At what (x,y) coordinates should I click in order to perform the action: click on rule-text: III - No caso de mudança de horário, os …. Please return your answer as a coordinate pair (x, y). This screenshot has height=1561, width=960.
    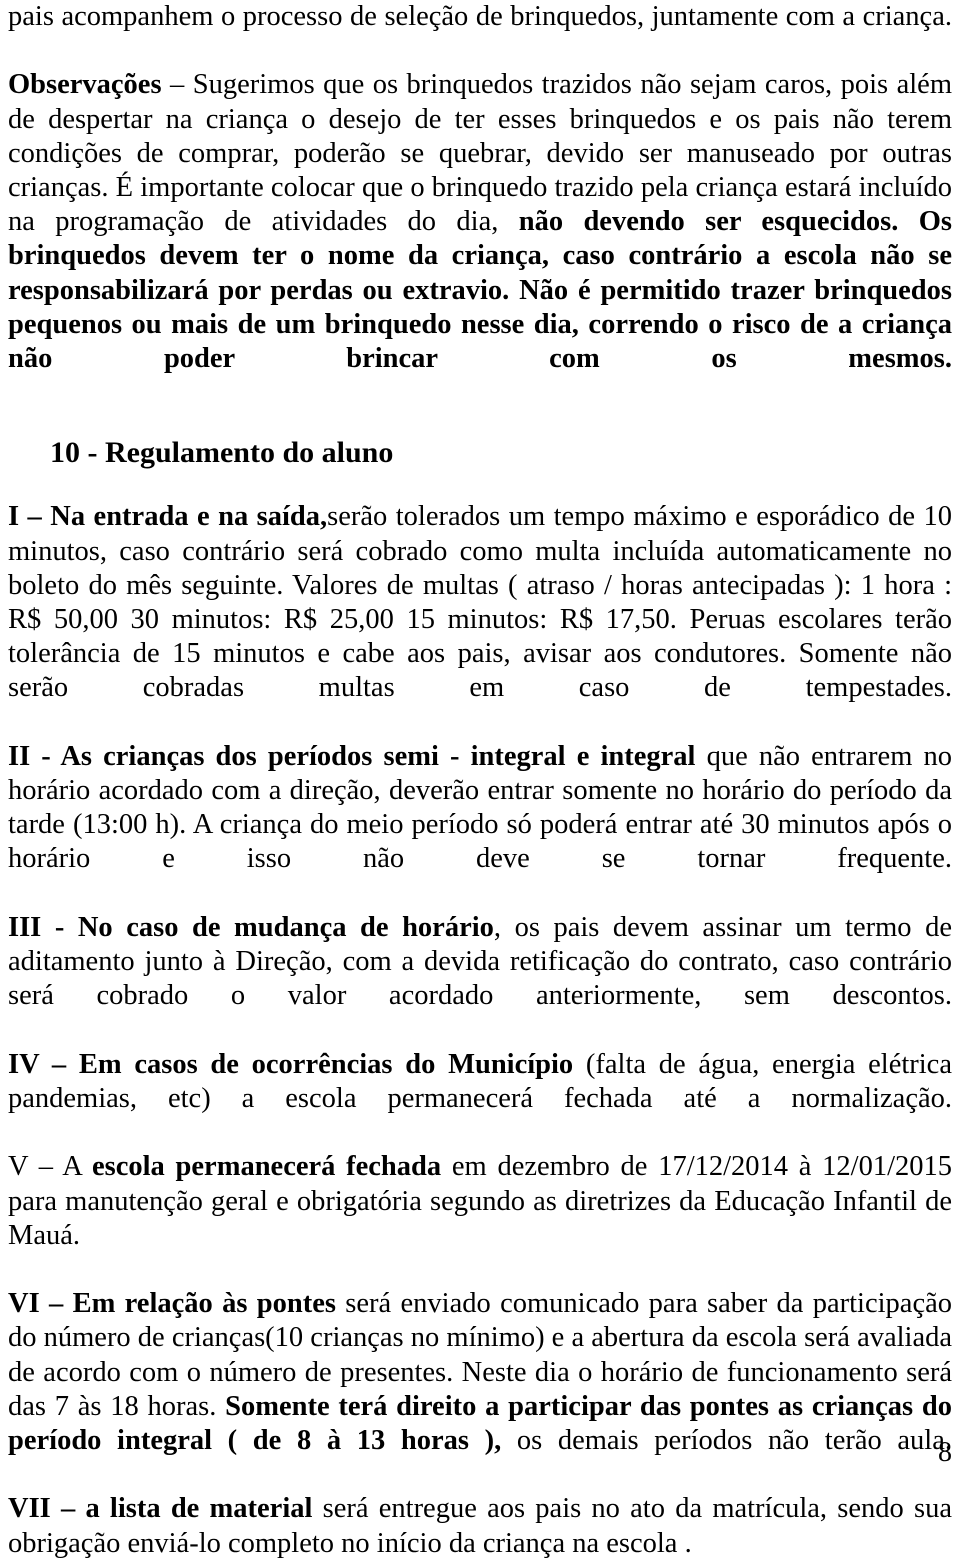
    Looking at the image, I should click on (480, 979).